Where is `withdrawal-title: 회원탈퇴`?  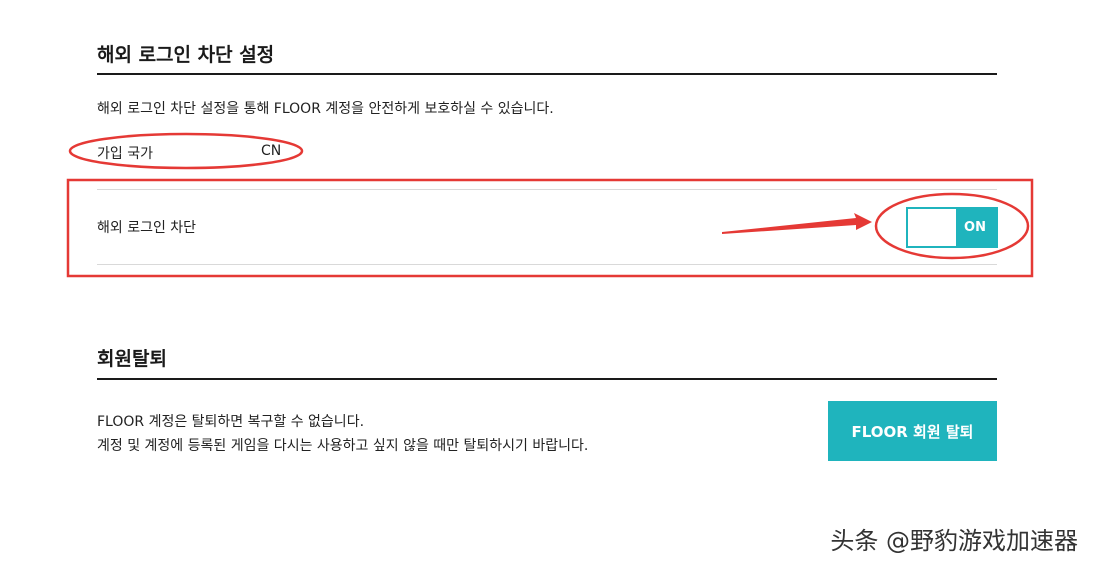 withdrawal-title: 회원탈퇴 is located at coordinates (132, 359).